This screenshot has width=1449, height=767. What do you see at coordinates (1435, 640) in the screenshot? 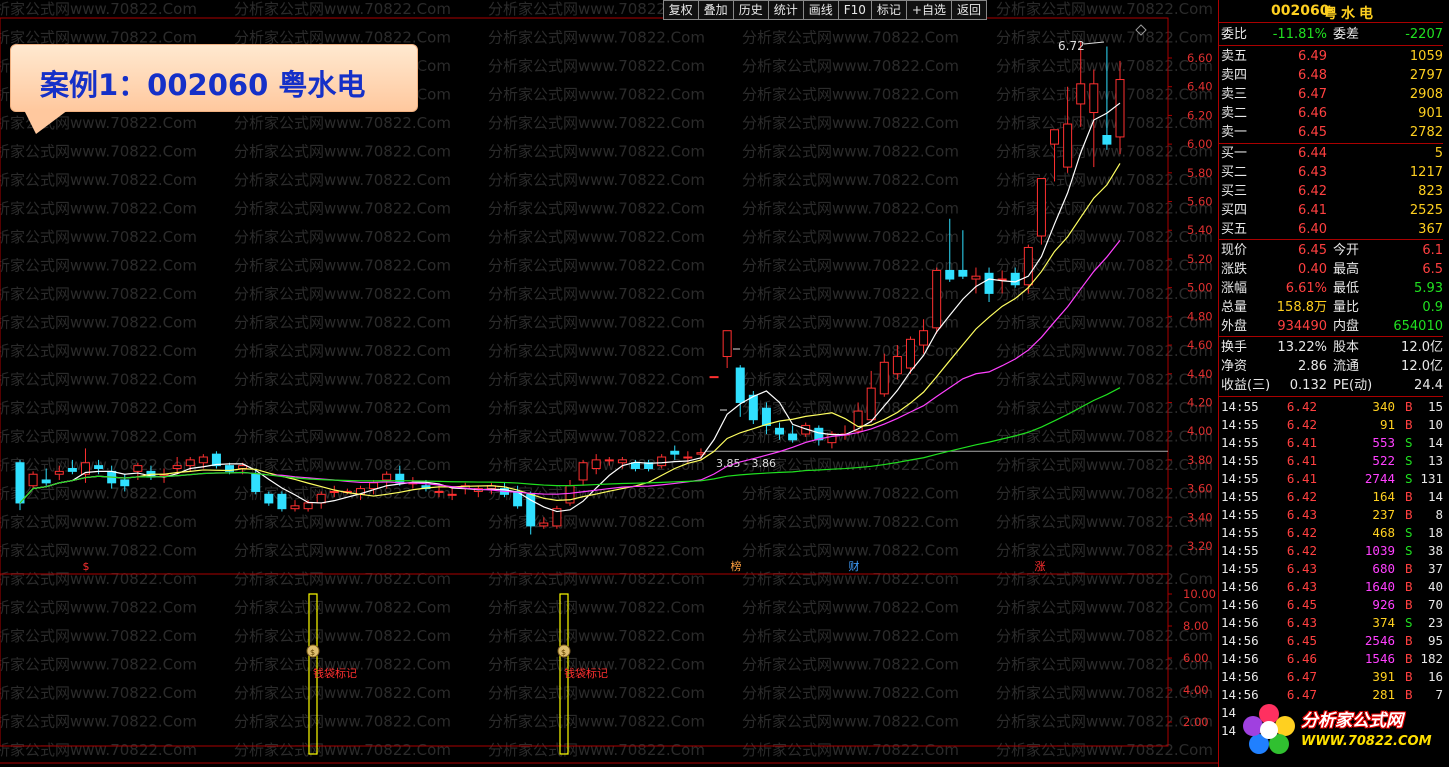
I see `tick-count: 95` at bounding box center [1435, 640].